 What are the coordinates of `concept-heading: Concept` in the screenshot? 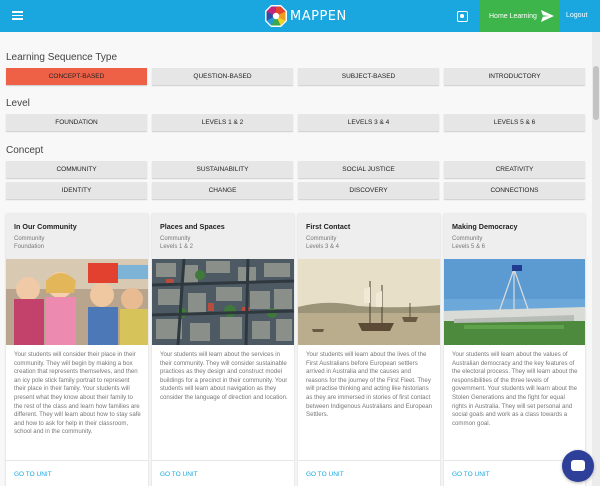 It's located at (25, 150).